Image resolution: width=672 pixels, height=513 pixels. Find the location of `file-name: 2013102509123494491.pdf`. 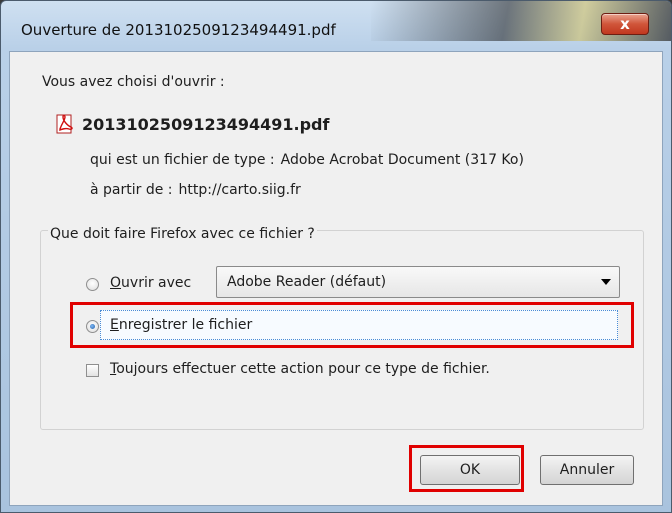

file-name: 2013102509123494491.pdf is located at coordinates (206, 124).